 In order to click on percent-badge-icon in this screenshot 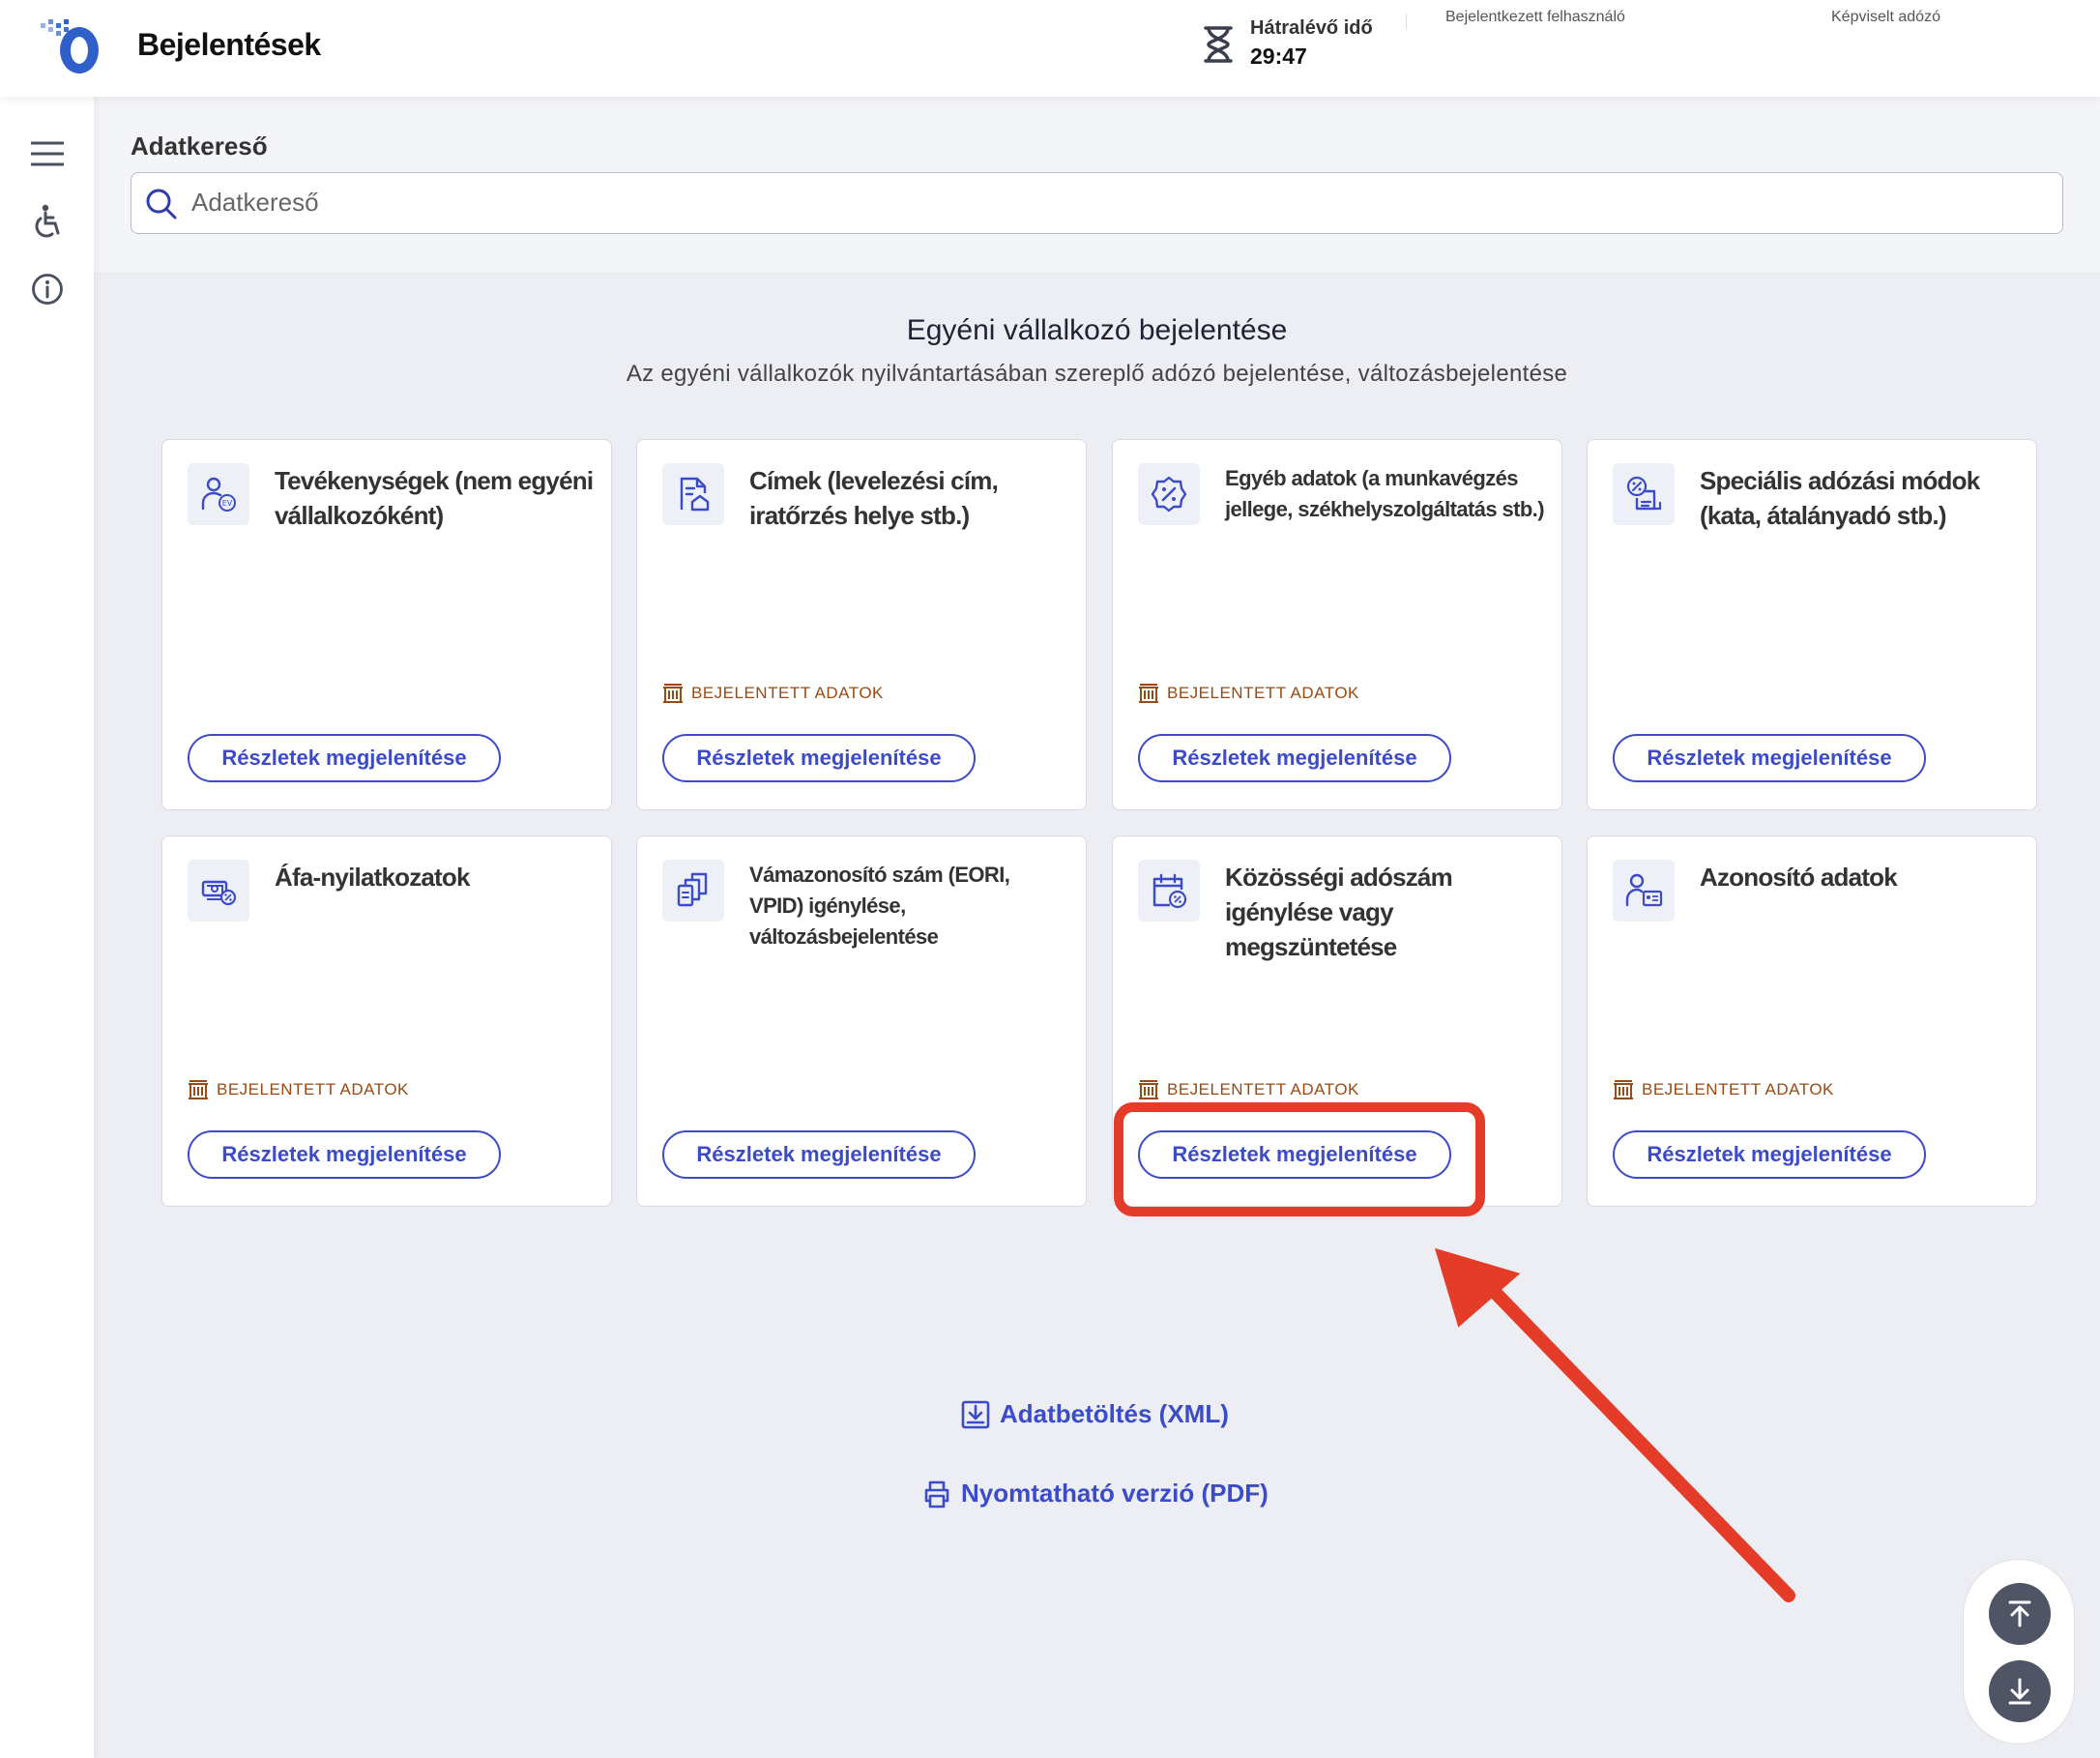, I will do `click(1169, 494)`.